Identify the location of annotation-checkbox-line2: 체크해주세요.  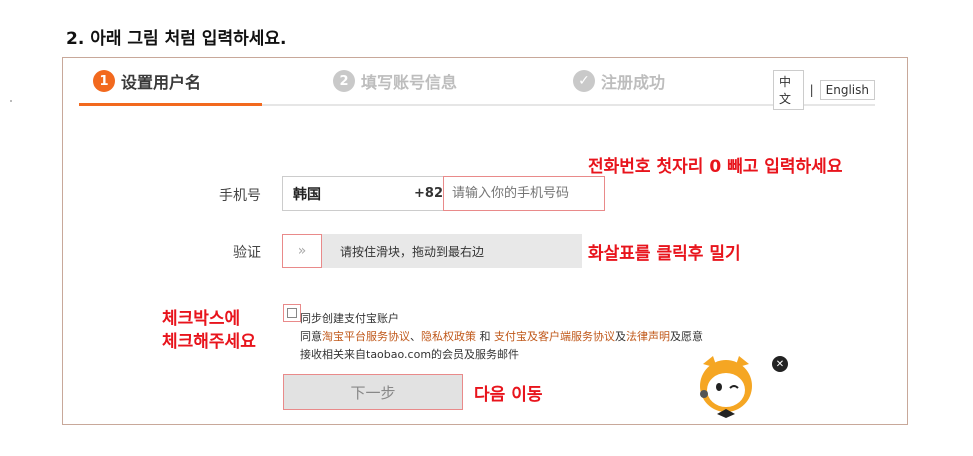
(209, 342).